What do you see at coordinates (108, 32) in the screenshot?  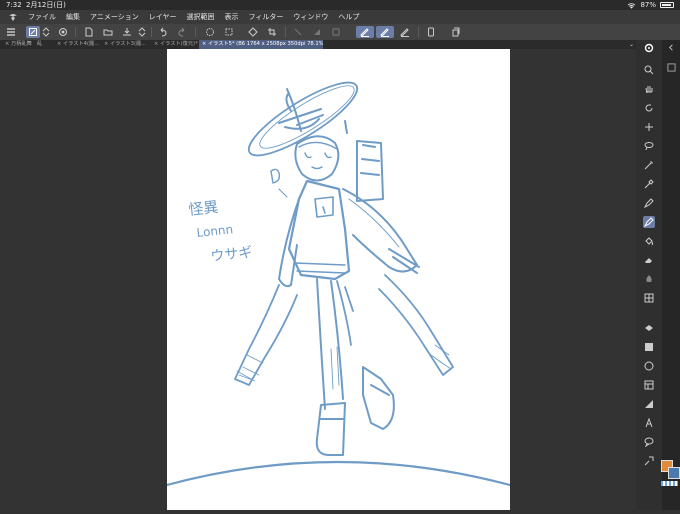 I see `open-folder-icon` at bounding box center [108, 32].